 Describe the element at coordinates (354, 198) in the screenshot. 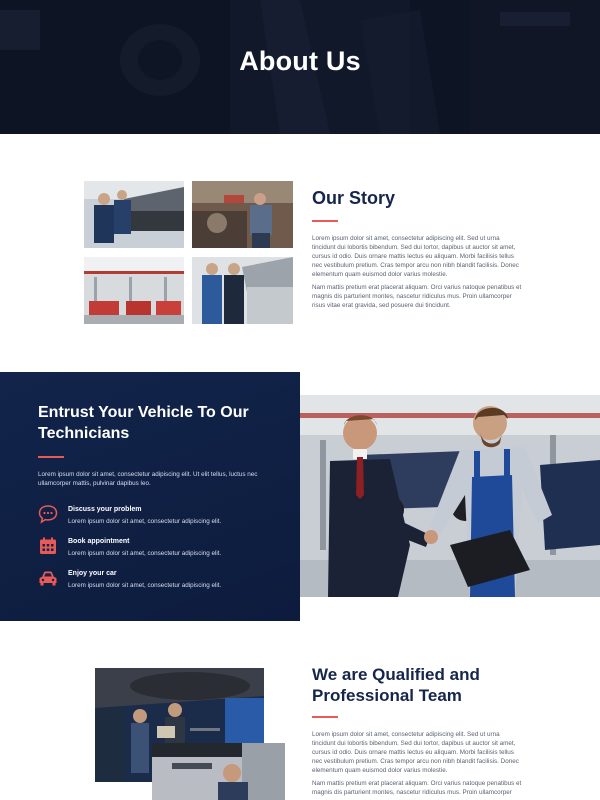

I see `our-story-heading: Our Story` at that location.